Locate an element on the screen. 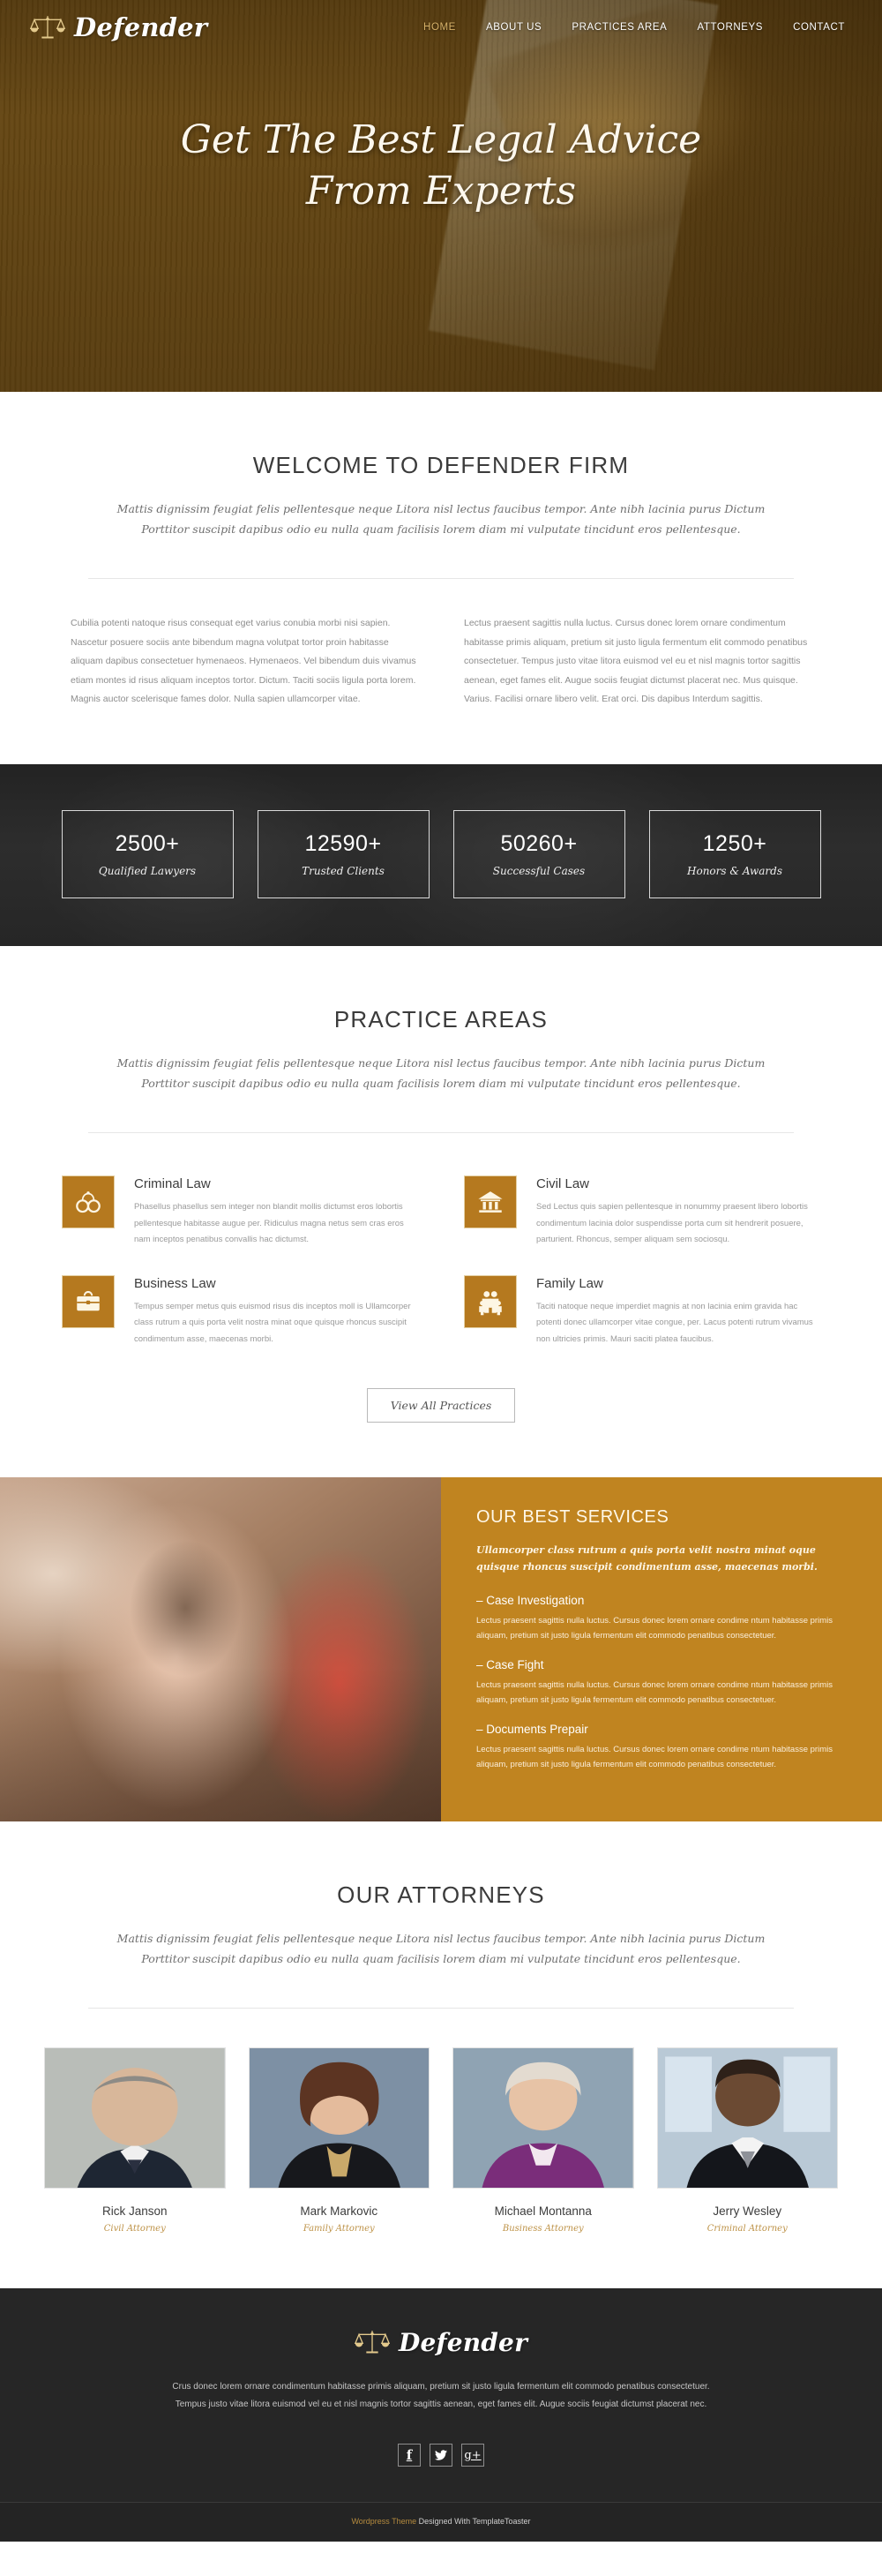  stat-card: 12590+ Trusted Clients is located at coordinates (343, 853).